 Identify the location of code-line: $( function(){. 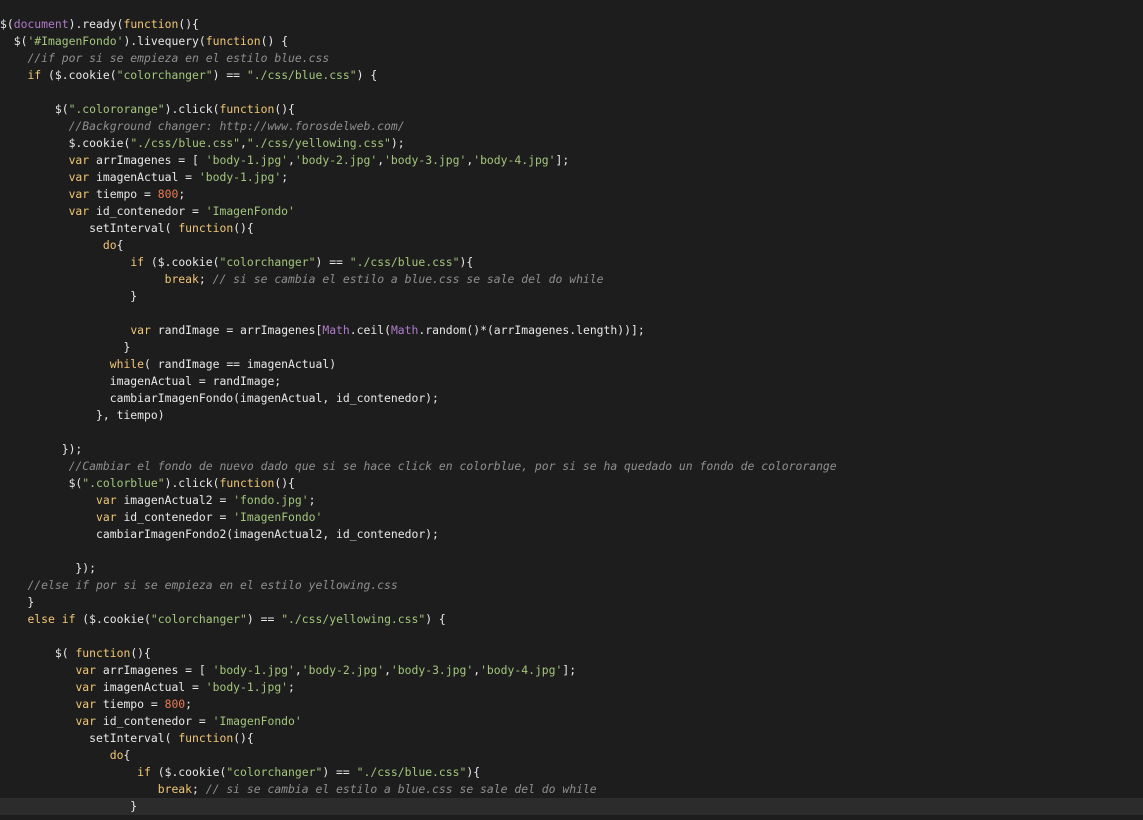
(571, 653).